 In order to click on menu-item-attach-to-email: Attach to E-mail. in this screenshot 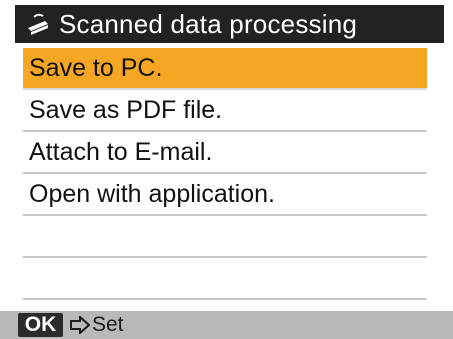, I will do `click(225, 153)`.